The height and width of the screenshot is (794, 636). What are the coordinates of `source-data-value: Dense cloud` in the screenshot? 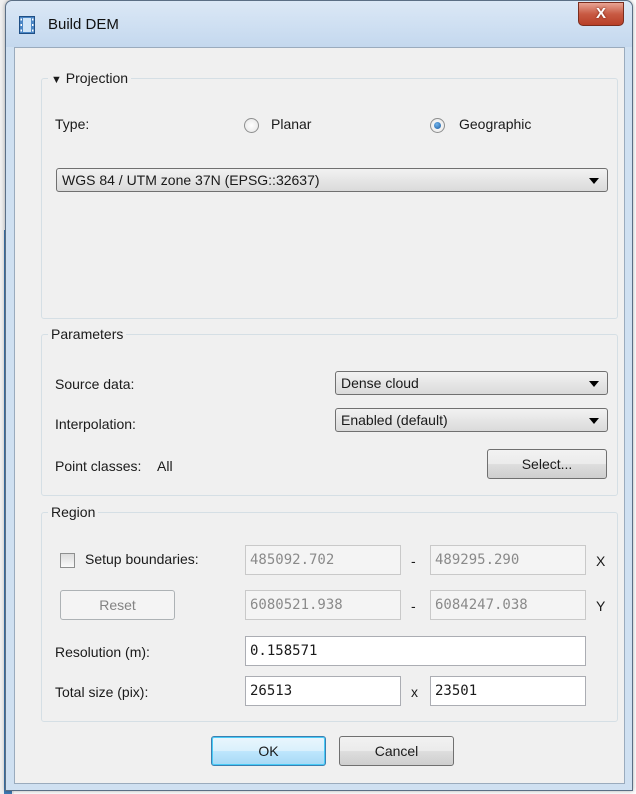 It's located at (380, 383).